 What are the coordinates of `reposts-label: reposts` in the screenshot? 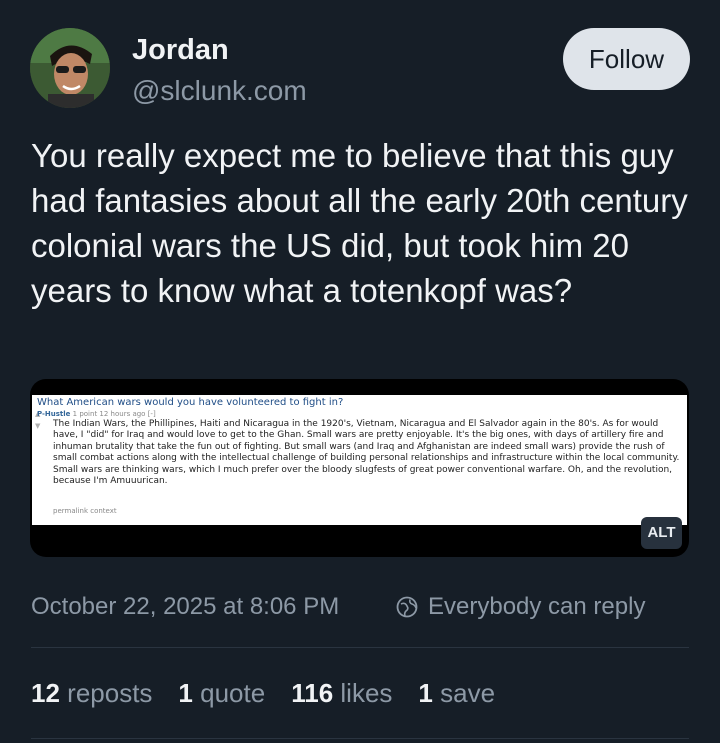 It's located at (110, 693).